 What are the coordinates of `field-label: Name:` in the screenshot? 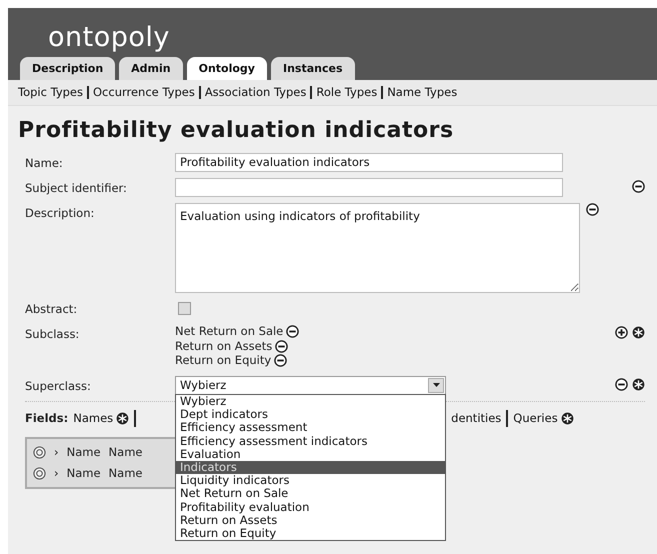 It's located at (44, 163).